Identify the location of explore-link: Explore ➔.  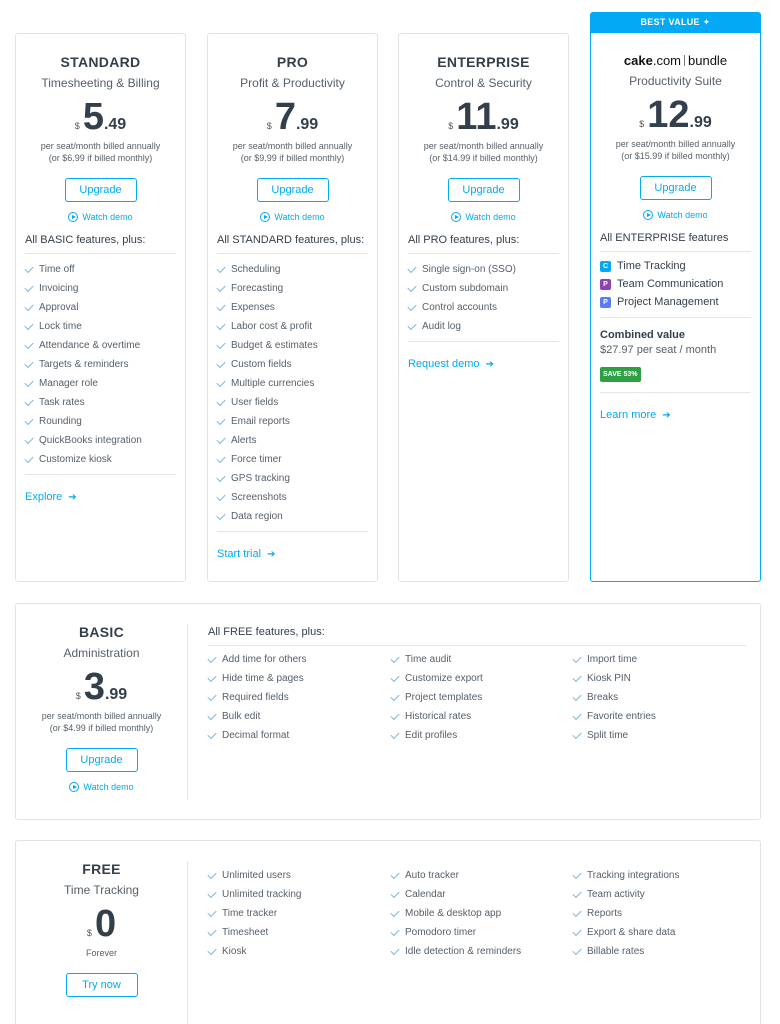
(51, 497).